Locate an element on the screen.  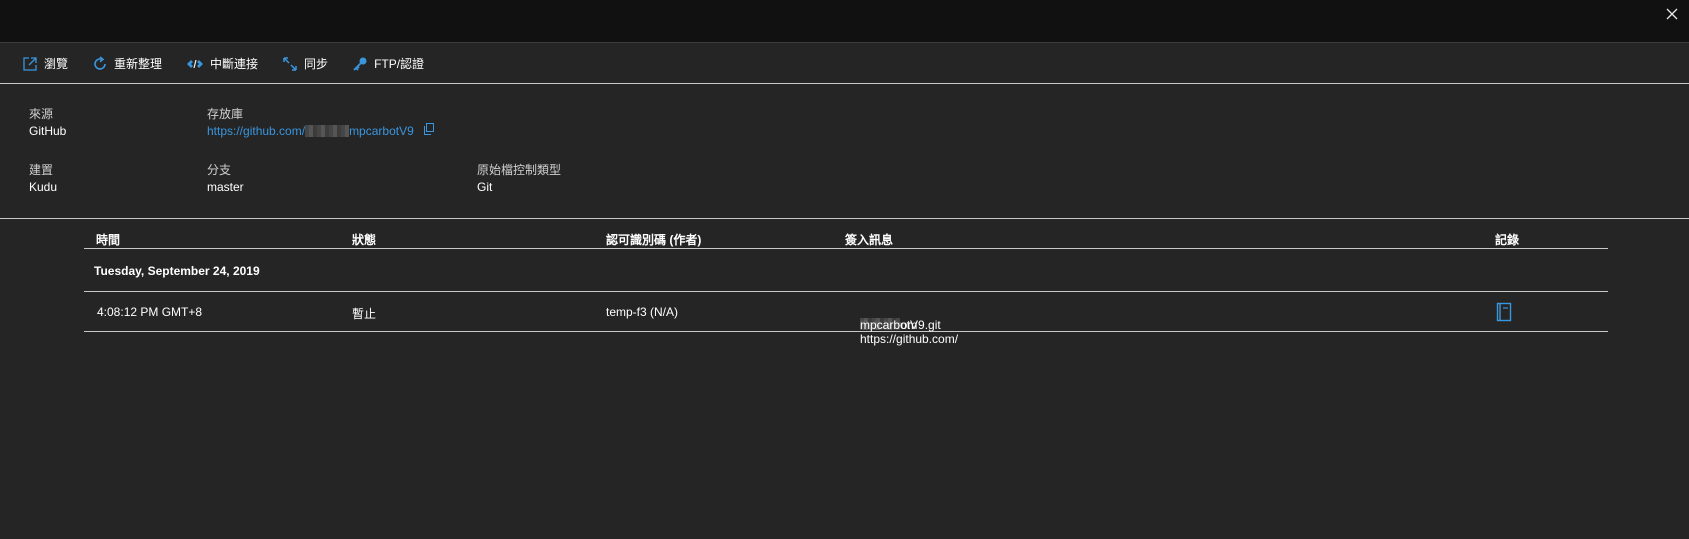
disconnect-button: 中斷連接 is located at coordinates (222, 63).